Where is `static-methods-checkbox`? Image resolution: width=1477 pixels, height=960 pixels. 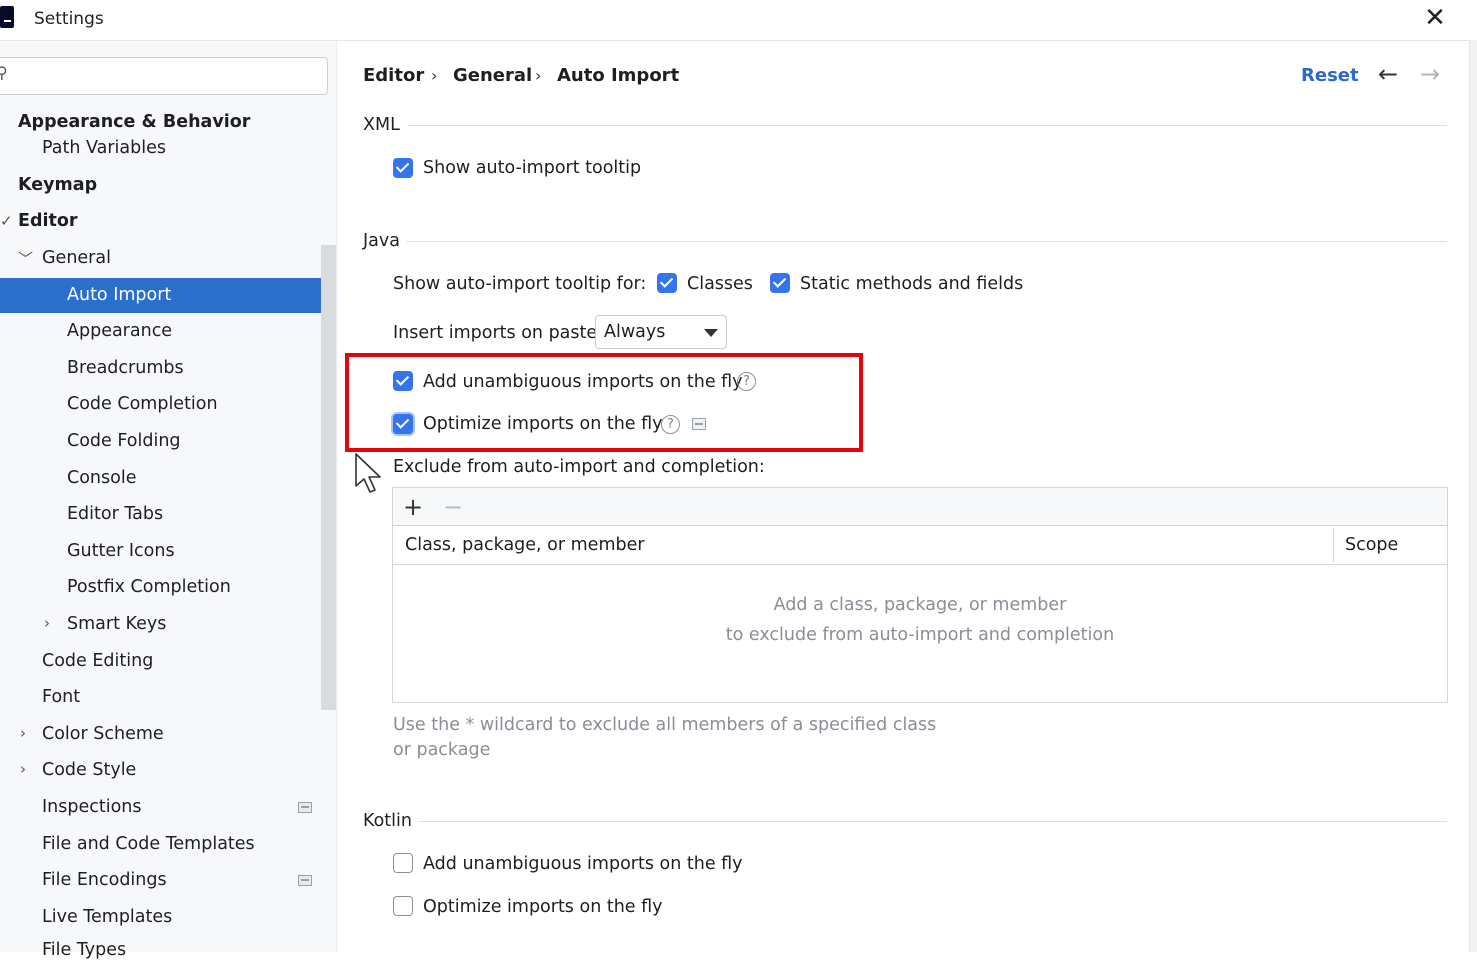 static-methods-checkbox is located at coordinates (780, 283).